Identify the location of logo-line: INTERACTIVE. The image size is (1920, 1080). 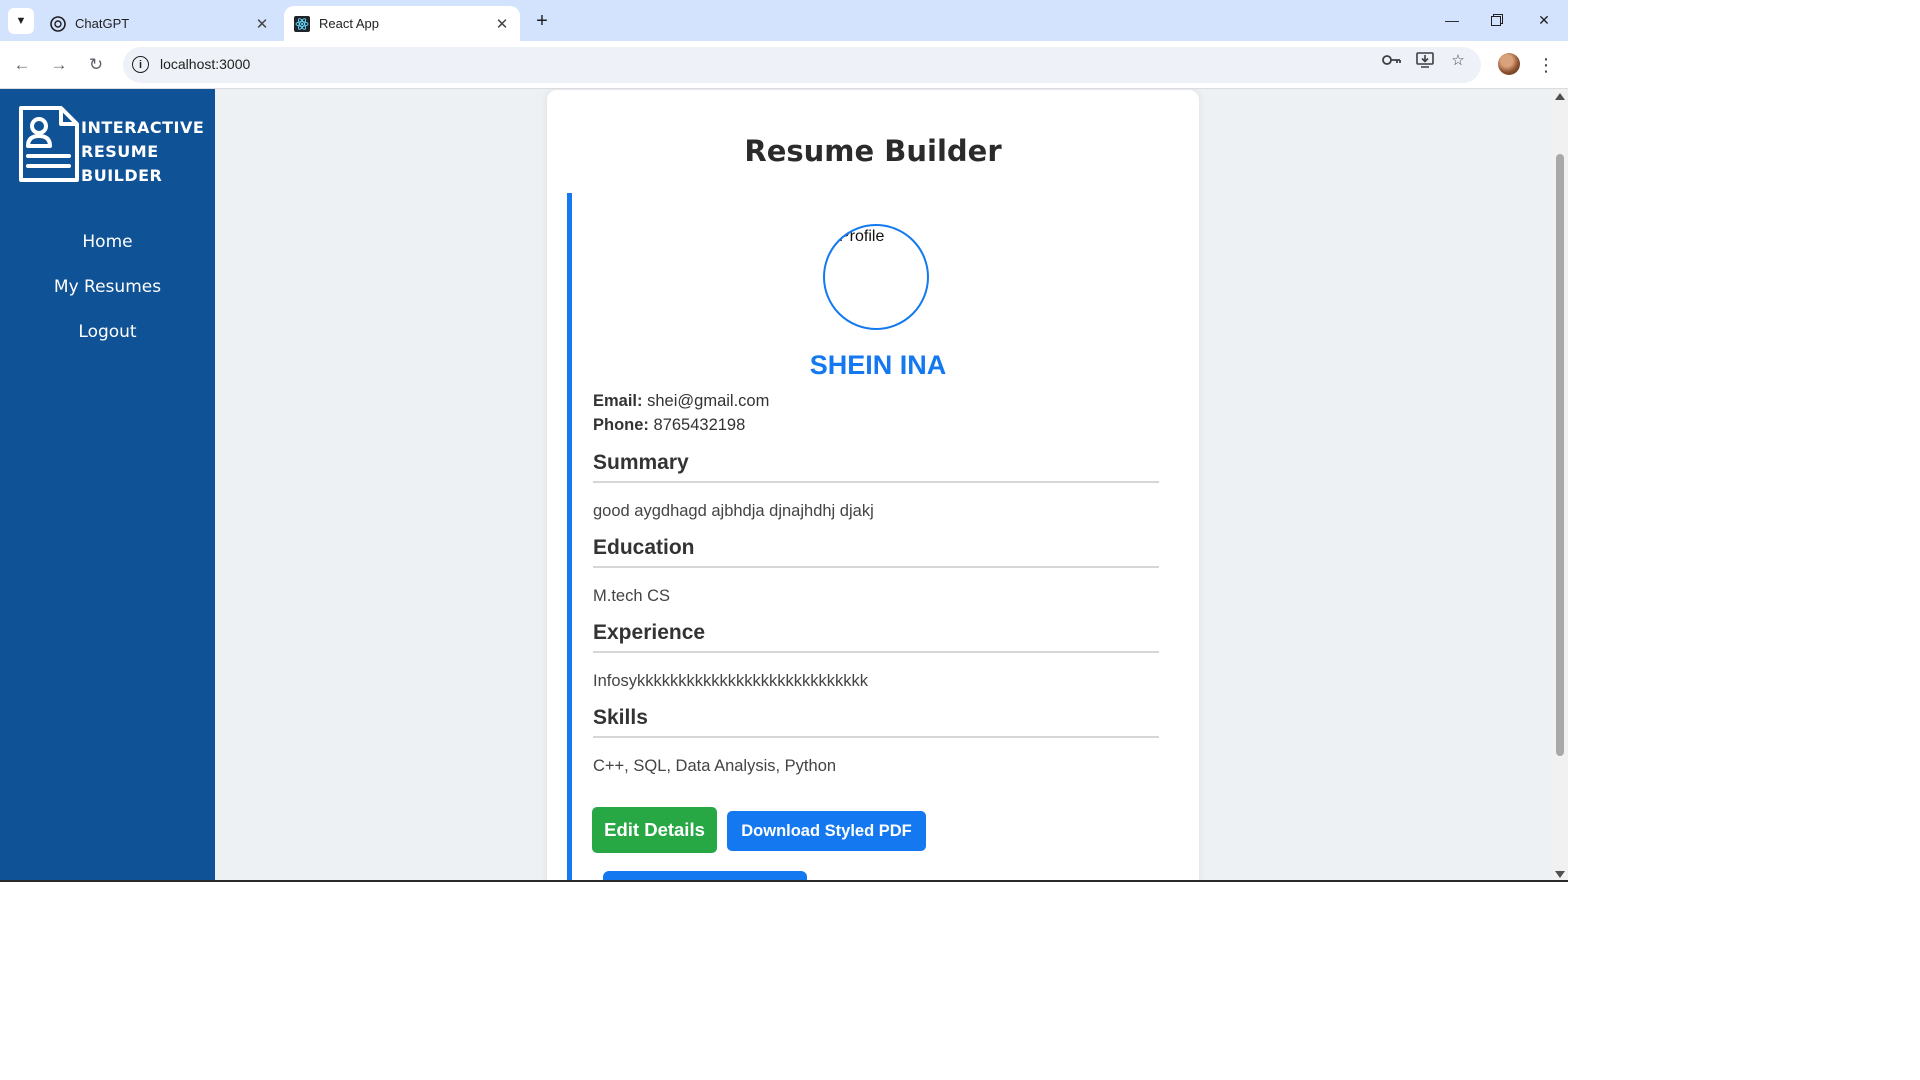
(143, 127).